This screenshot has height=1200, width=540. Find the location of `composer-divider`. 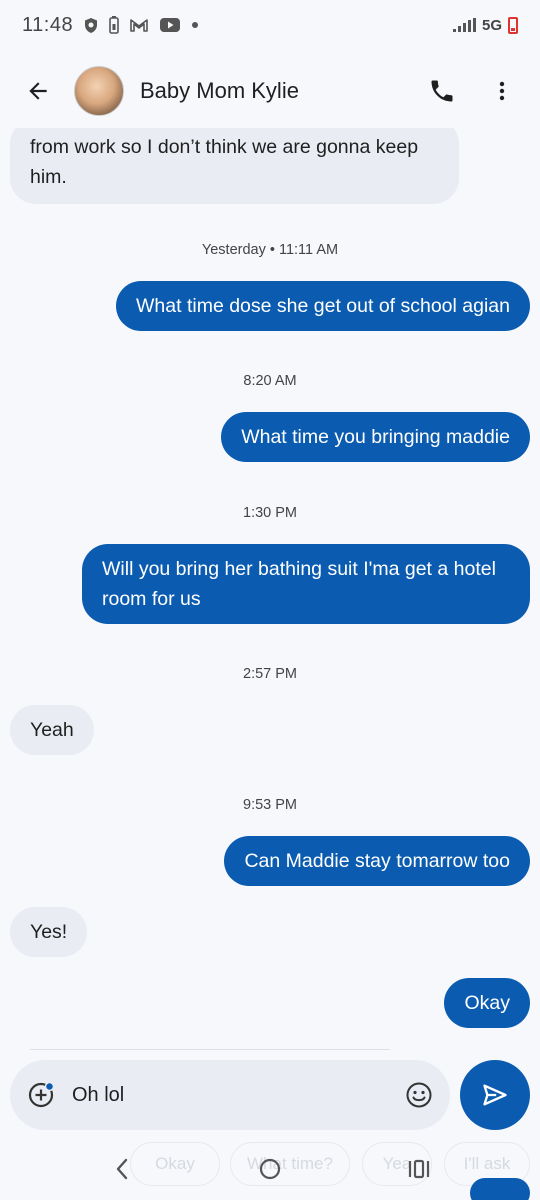

composer-divider is located at coordinates (210, 1049).